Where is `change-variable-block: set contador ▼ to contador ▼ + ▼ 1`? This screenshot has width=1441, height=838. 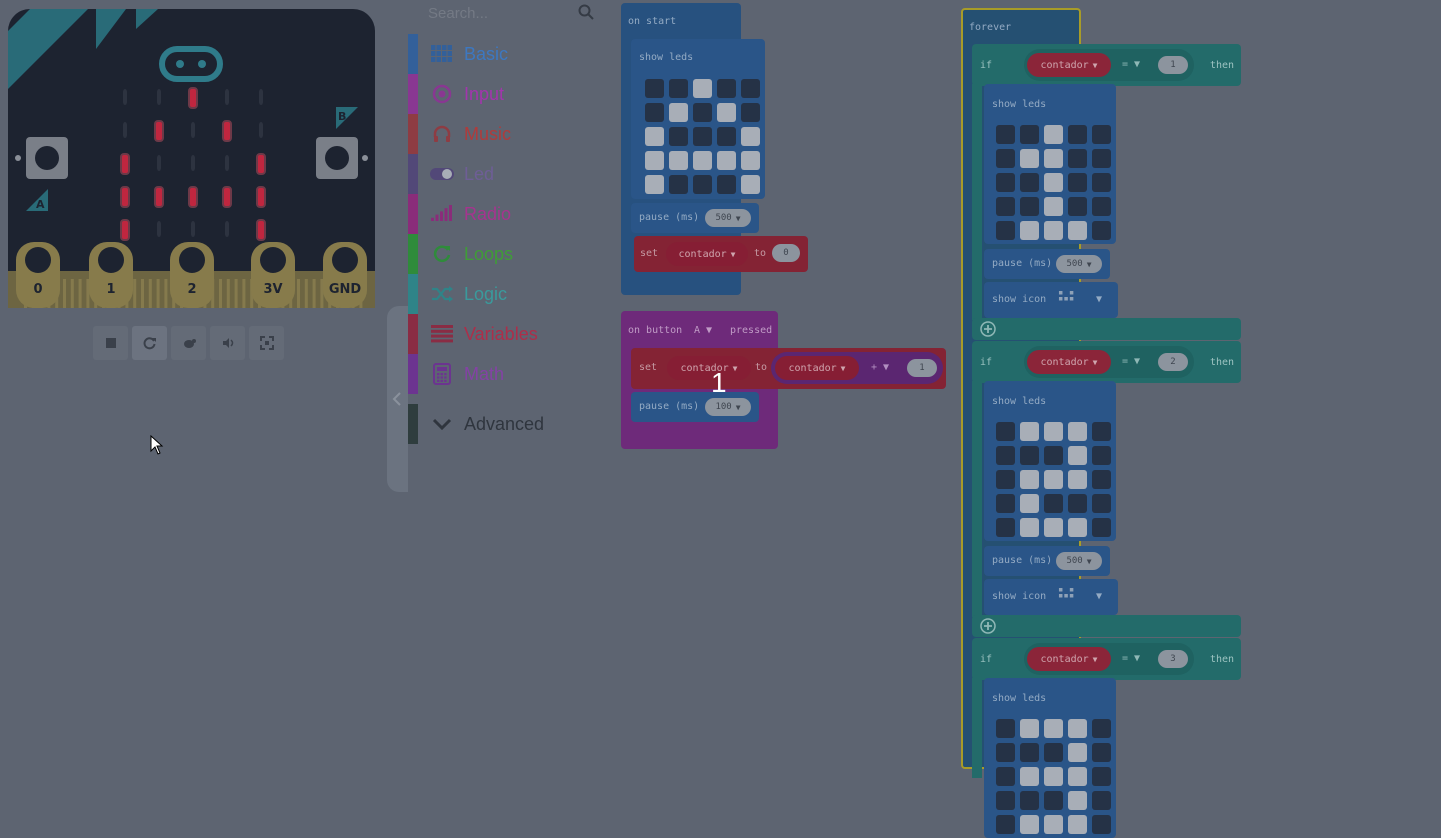 change-variable-block: set contador ▼ to contador ▼ + ▼ 1 is located at coordinates (788, 368).